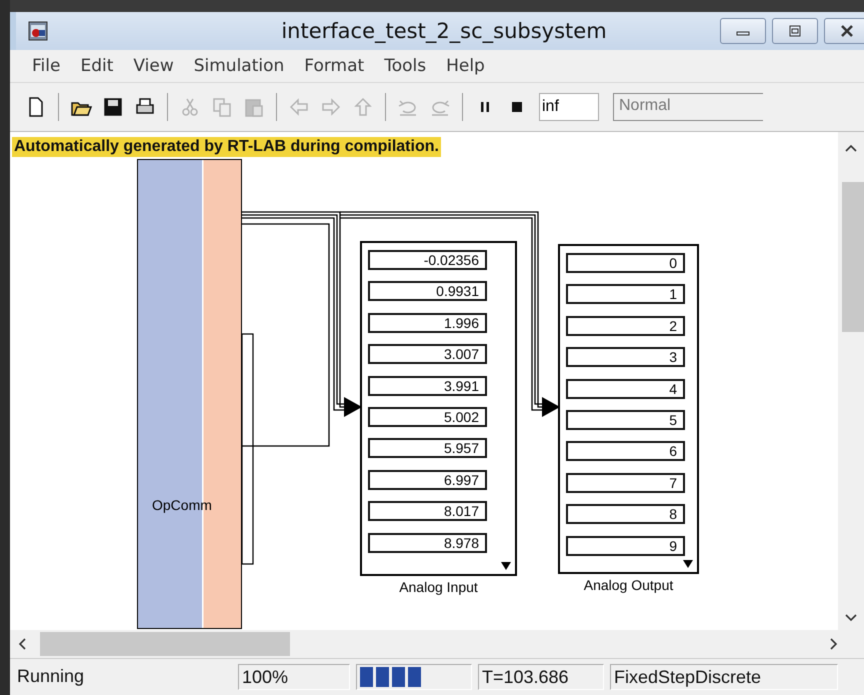  Describe the element at coordinates (363, 107) in the screenshot. I see `up-arrow-icon` at that location.